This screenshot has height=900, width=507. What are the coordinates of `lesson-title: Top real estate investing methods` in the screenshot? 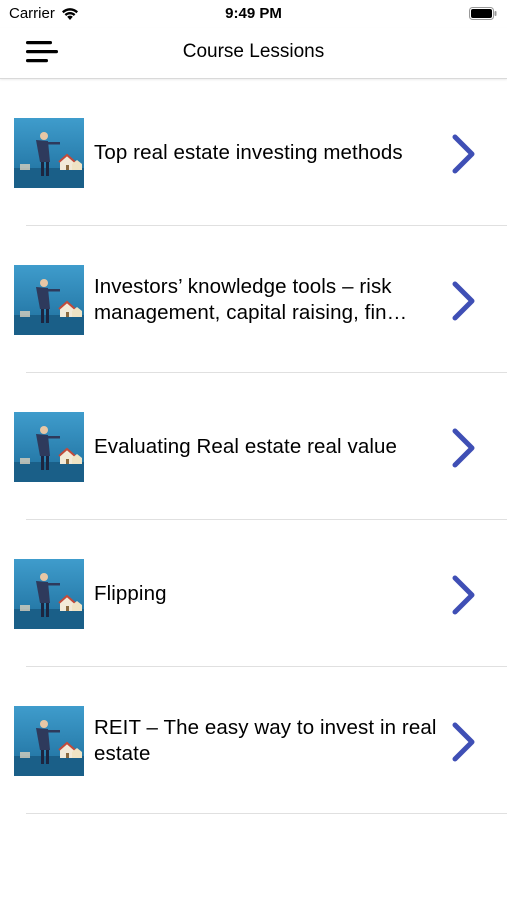 It's located at (270, 152).